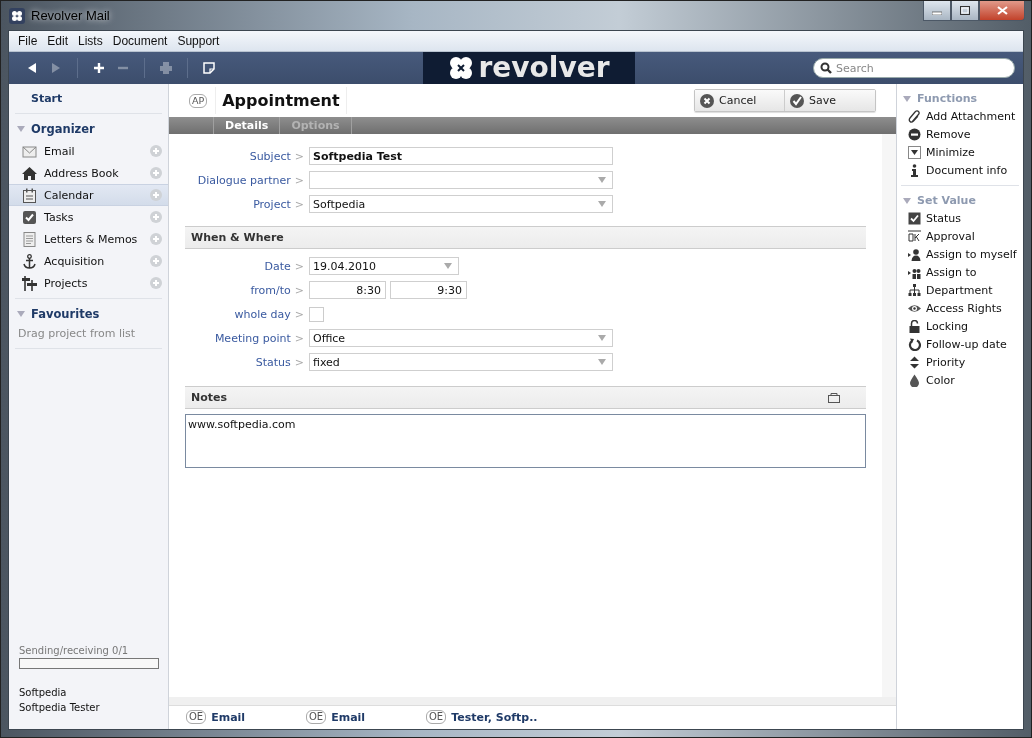  What do you see at coordinates (66, 283) in the screenshot?
I see `item-label: Projects` at bounding box center [66, 283].